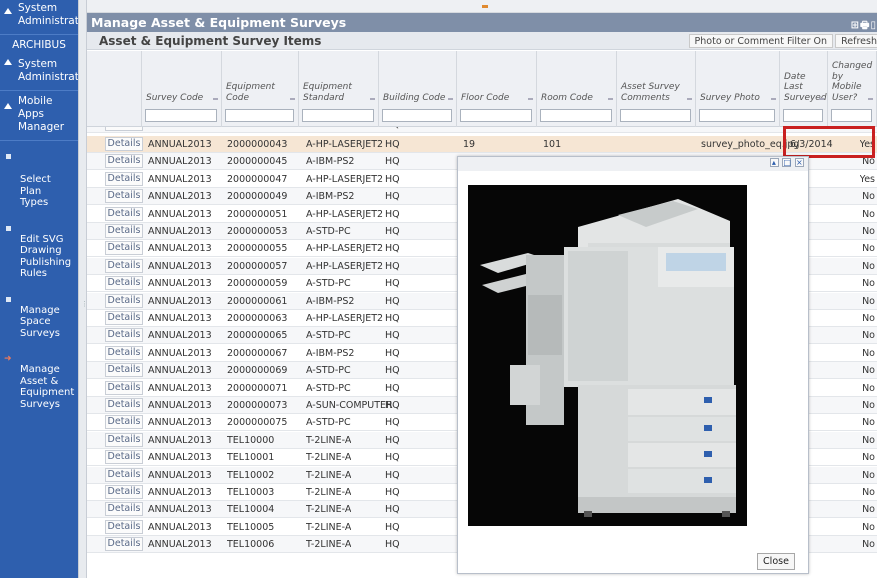  What do you see at coordinates (852, 89) in the screenshot?
I see `column-header-changed-mobile: Changed by Mobile User?` at bounding box center [852, 89].